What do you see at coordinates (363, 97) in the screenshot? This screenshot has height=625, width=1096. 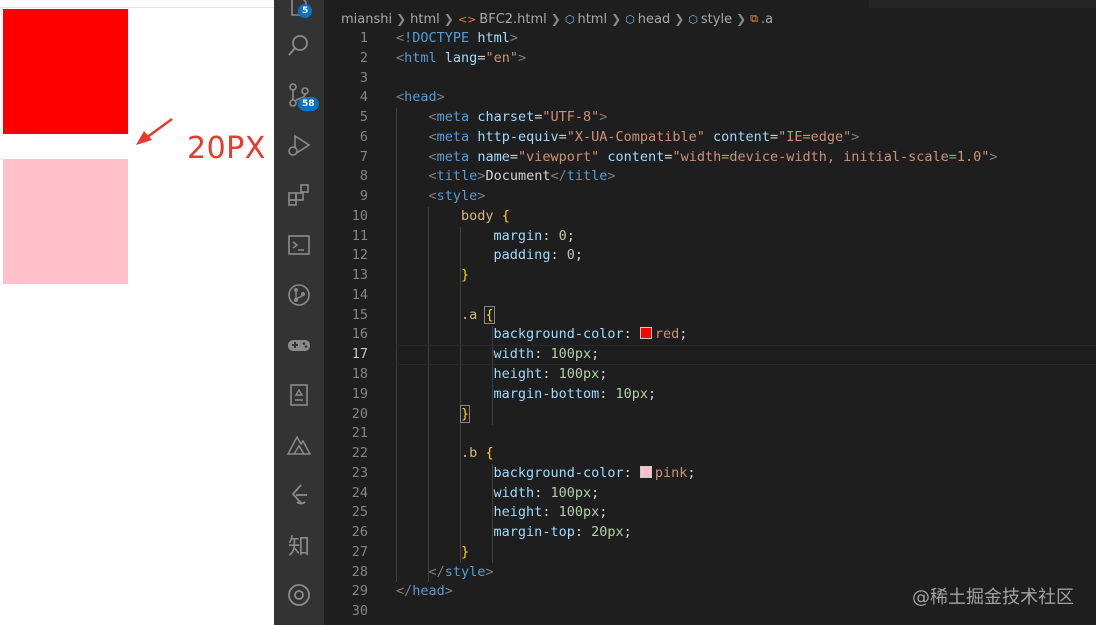 I see `line-number: 4` at bounding box center [363, 97].